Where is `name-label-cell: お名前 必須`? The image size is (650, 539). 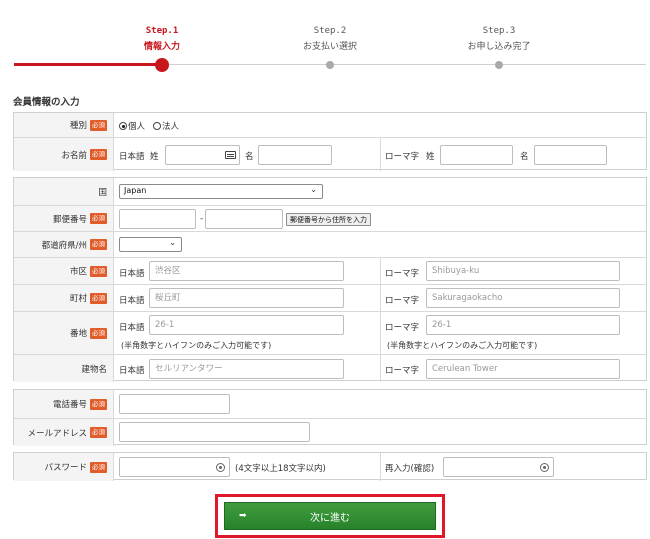 name-label-cell: お名前 必須 is located at coordinates (64, 154).